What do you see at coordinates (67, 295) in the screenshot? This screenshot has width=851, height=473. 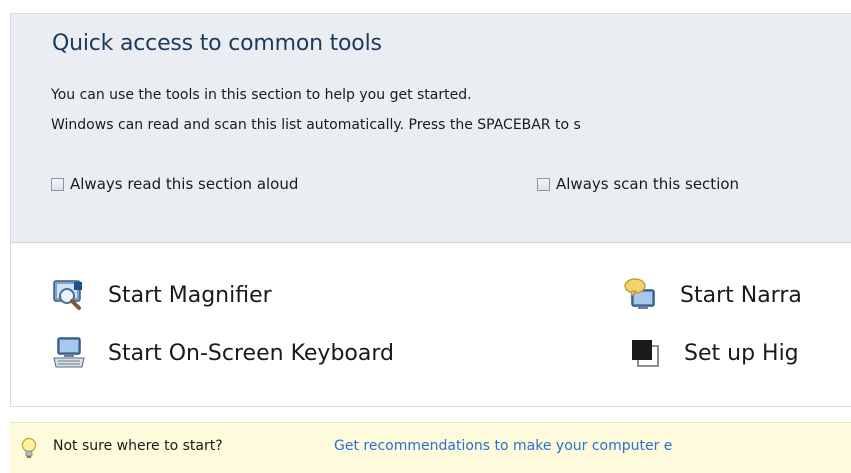 I see `magnifier-icon` at bounding box center [67, 295].